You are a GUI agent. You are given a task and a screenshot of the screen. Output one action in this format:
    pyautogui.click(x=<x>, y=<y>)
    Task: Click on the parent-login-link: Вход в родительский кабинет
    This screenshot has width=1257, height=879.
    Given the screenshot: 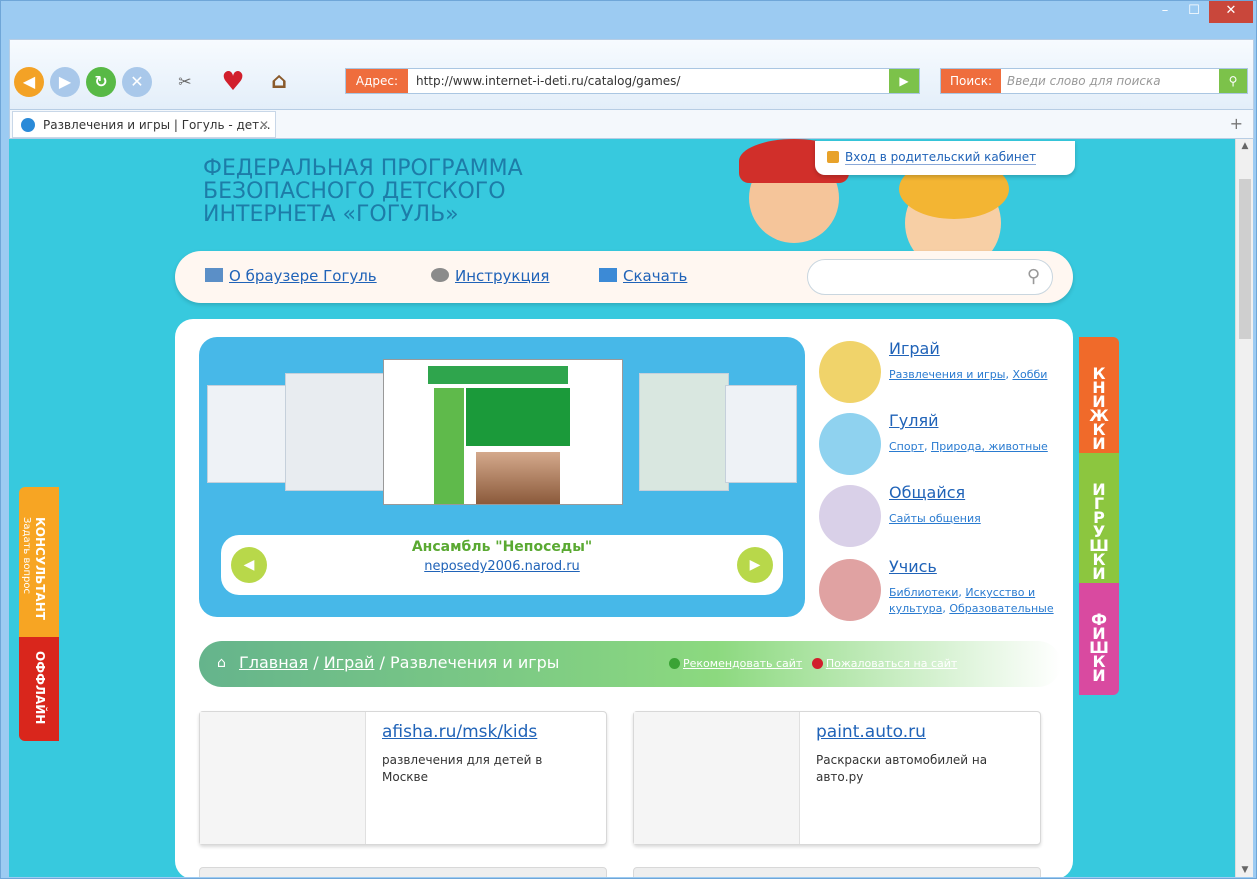 What is the action you would take?
    pyautogui.click(x=941, y=157)
    